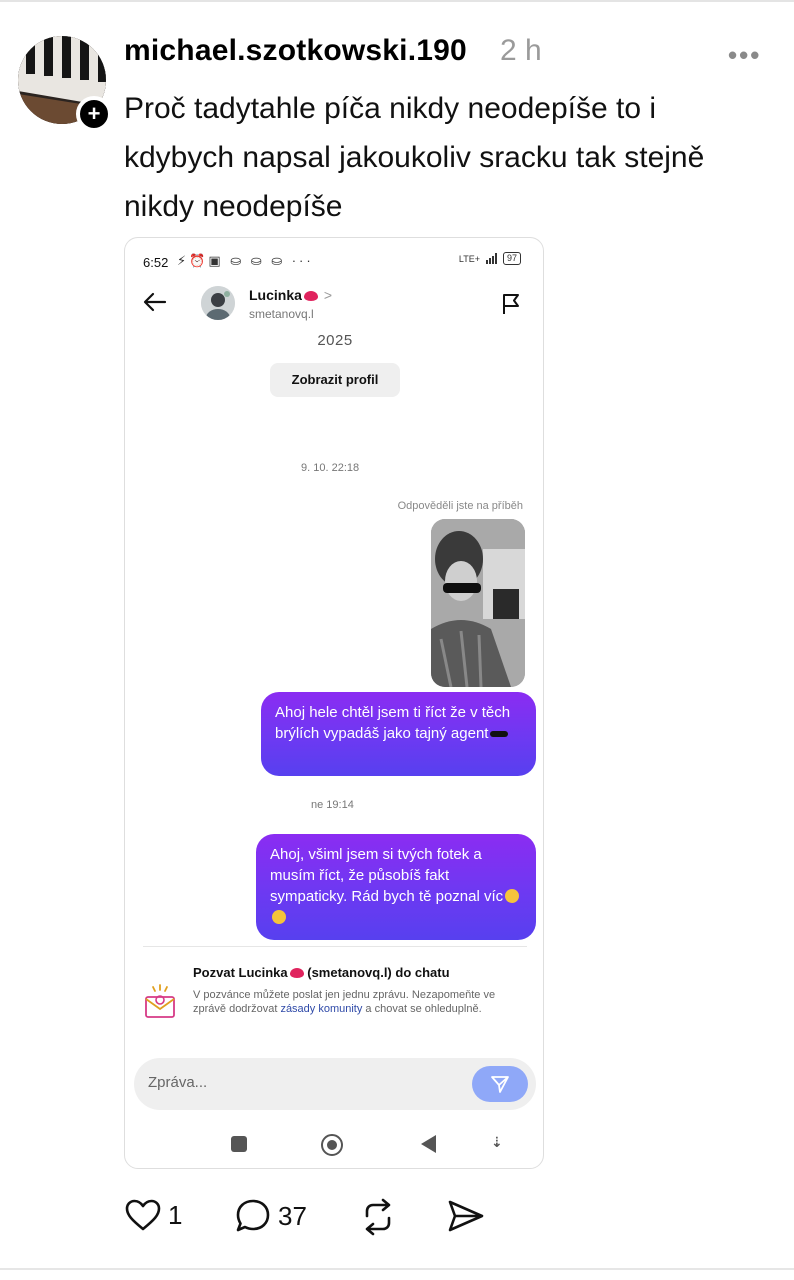 The height and width of the screenshot is (1280, 794). What do you see at coordinates (512, 896) in the screenshot?
I see `wink-emoji-icon` at bounding box center [512, 896].